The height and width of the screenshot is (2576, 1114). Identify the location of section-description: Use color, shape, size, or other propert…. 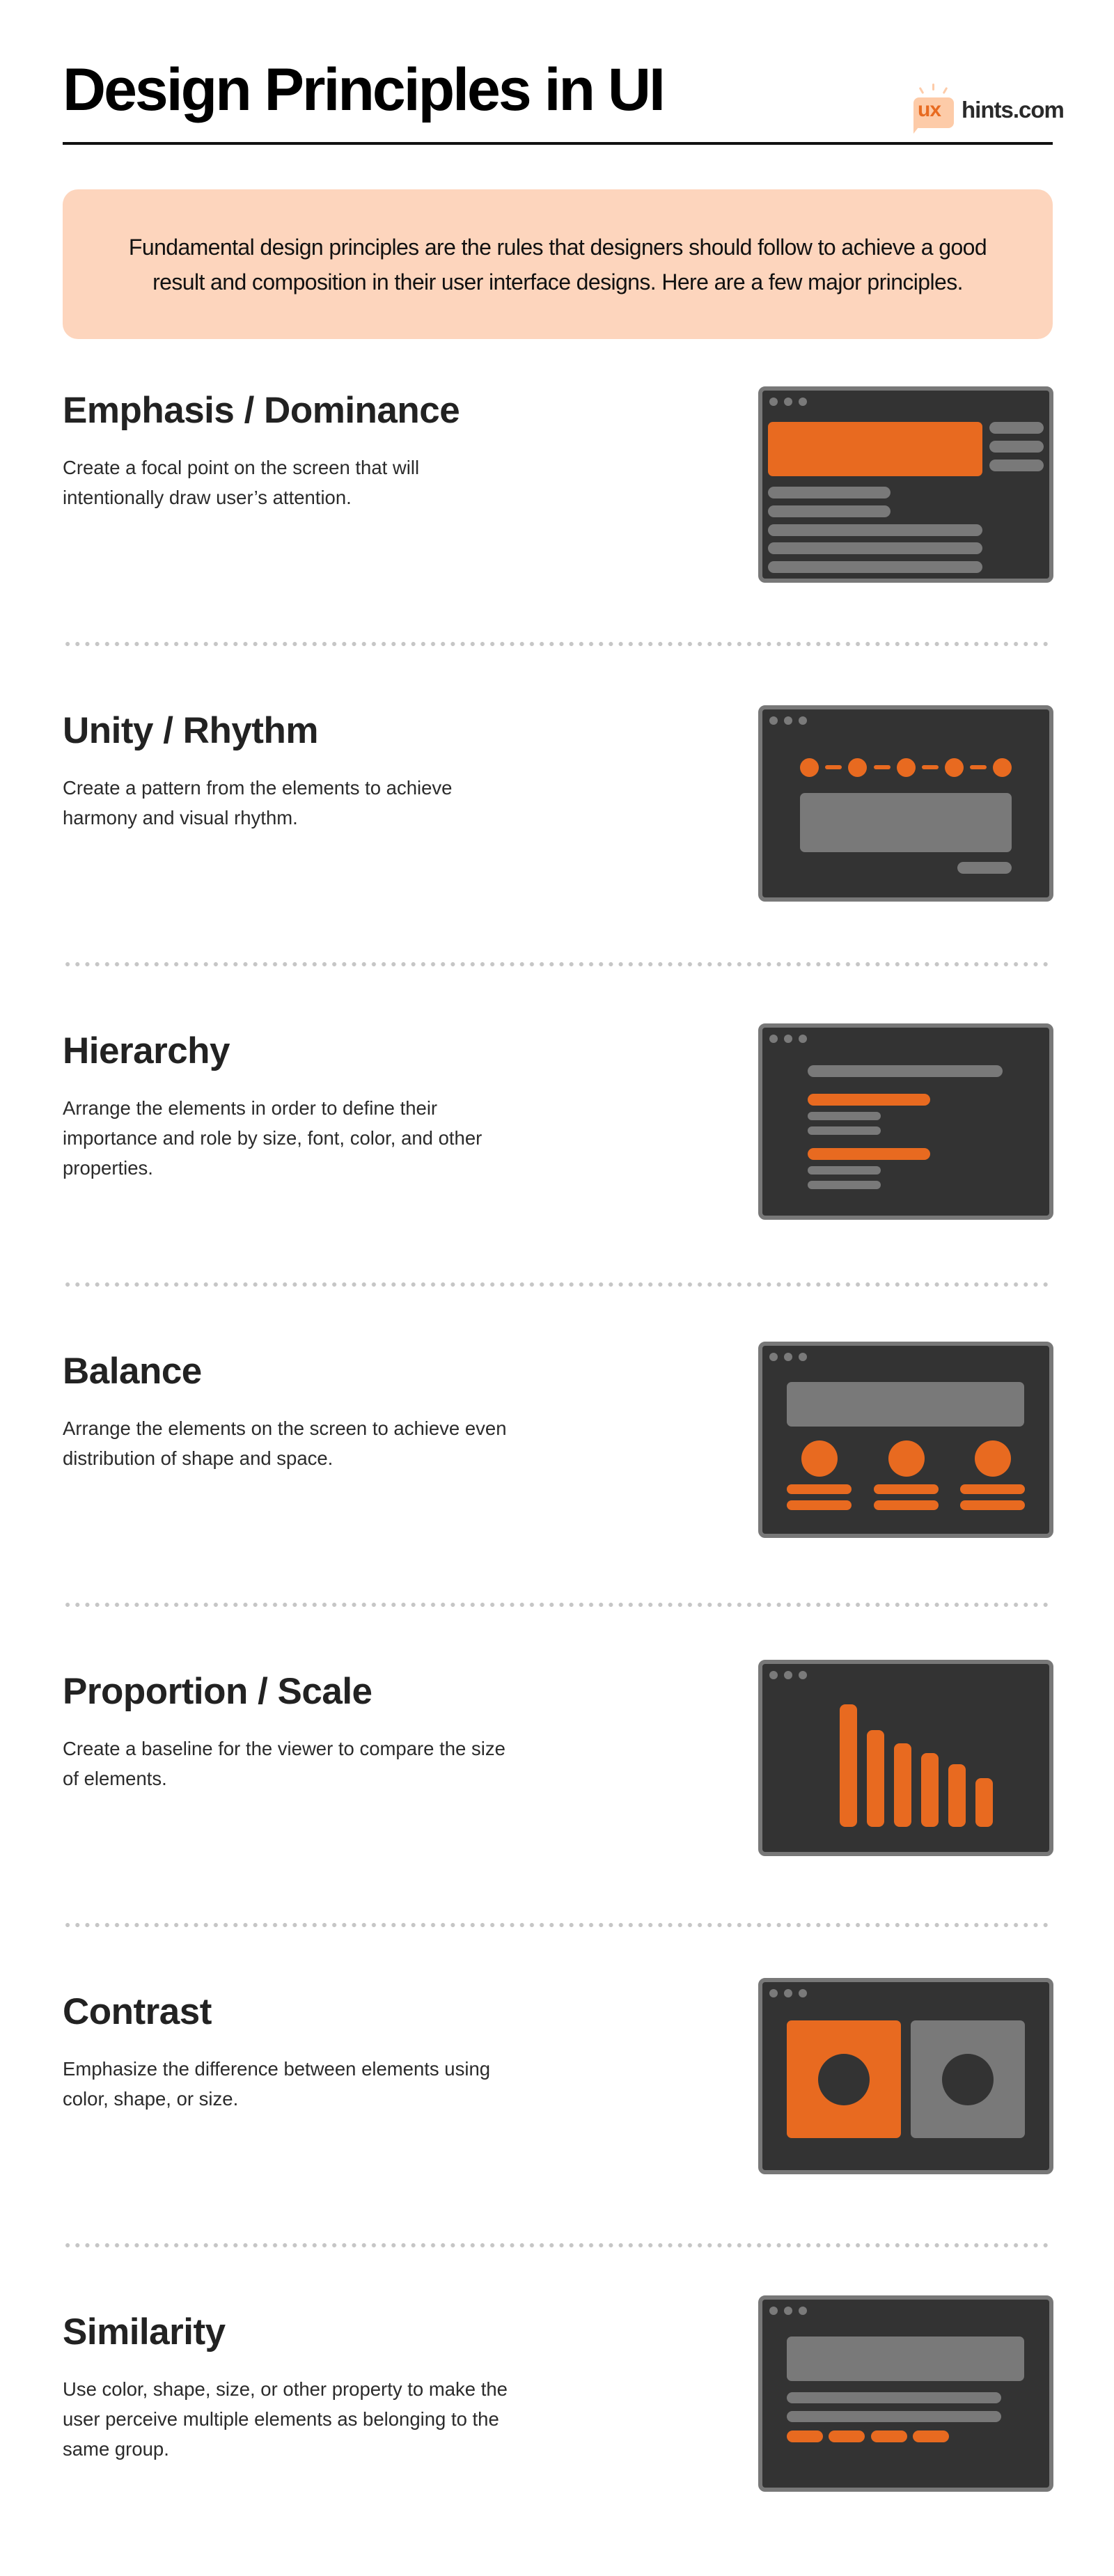
(285, 2419).